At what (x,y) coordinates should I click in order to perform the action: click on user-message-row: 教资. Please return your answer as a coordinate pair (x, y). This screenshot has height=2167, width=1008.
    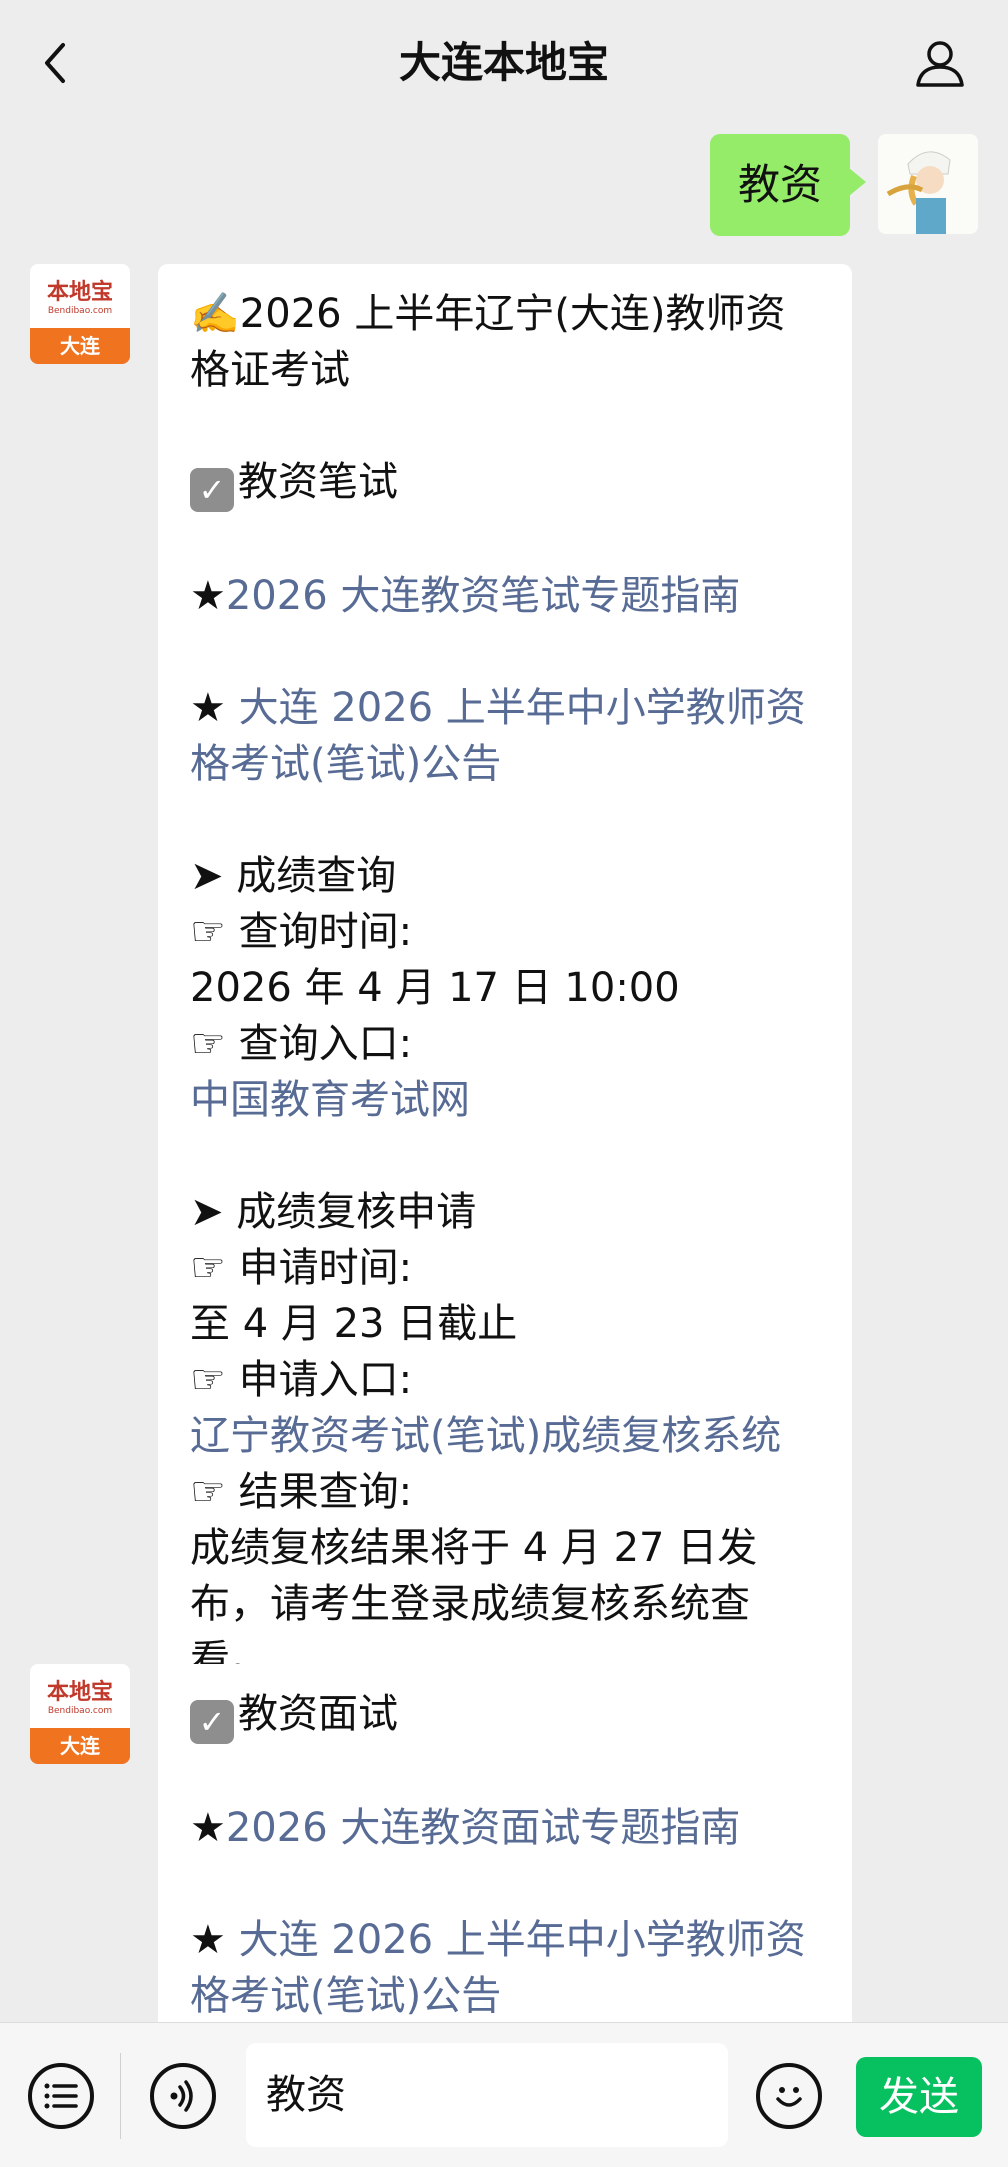
    Looking at the image, I should click on (843, 185).